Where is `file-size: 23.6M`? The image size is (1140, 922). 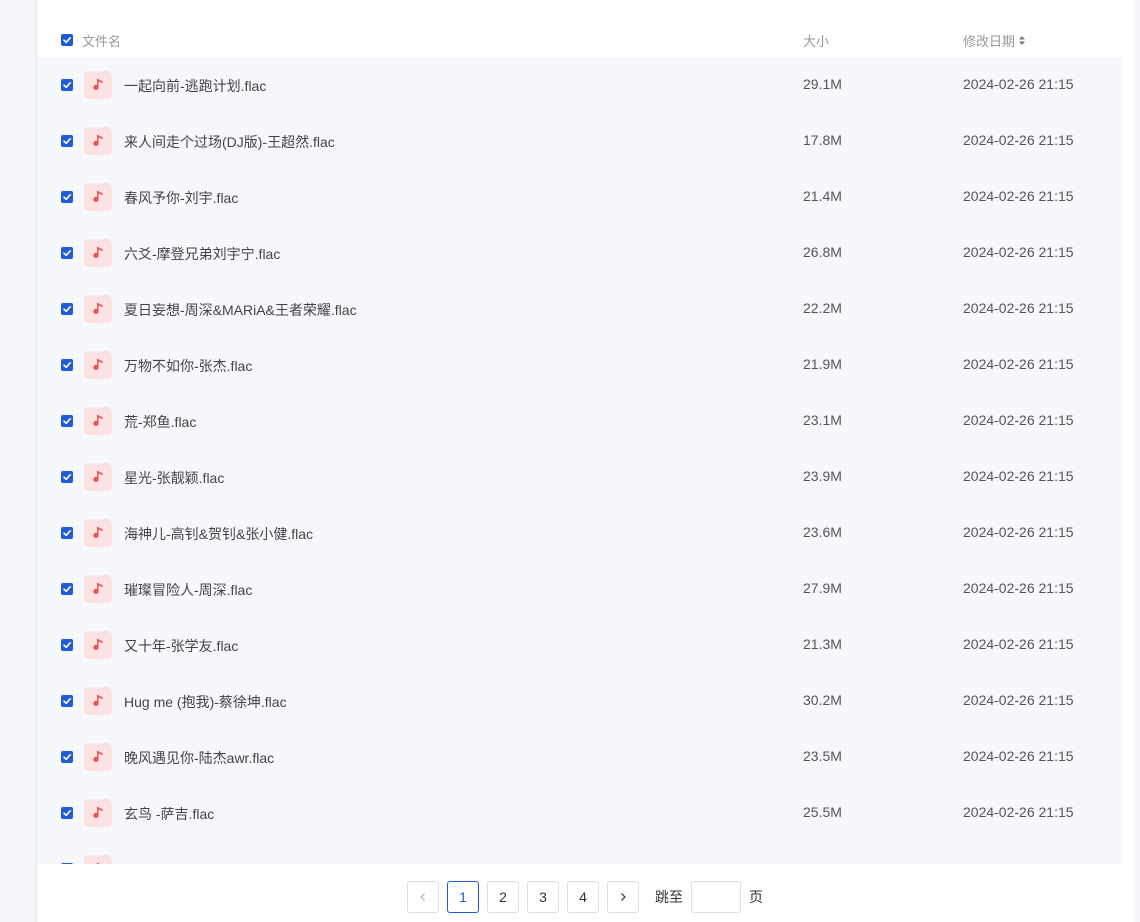 file-size: 23.6M is located at coordinates (822, 532).